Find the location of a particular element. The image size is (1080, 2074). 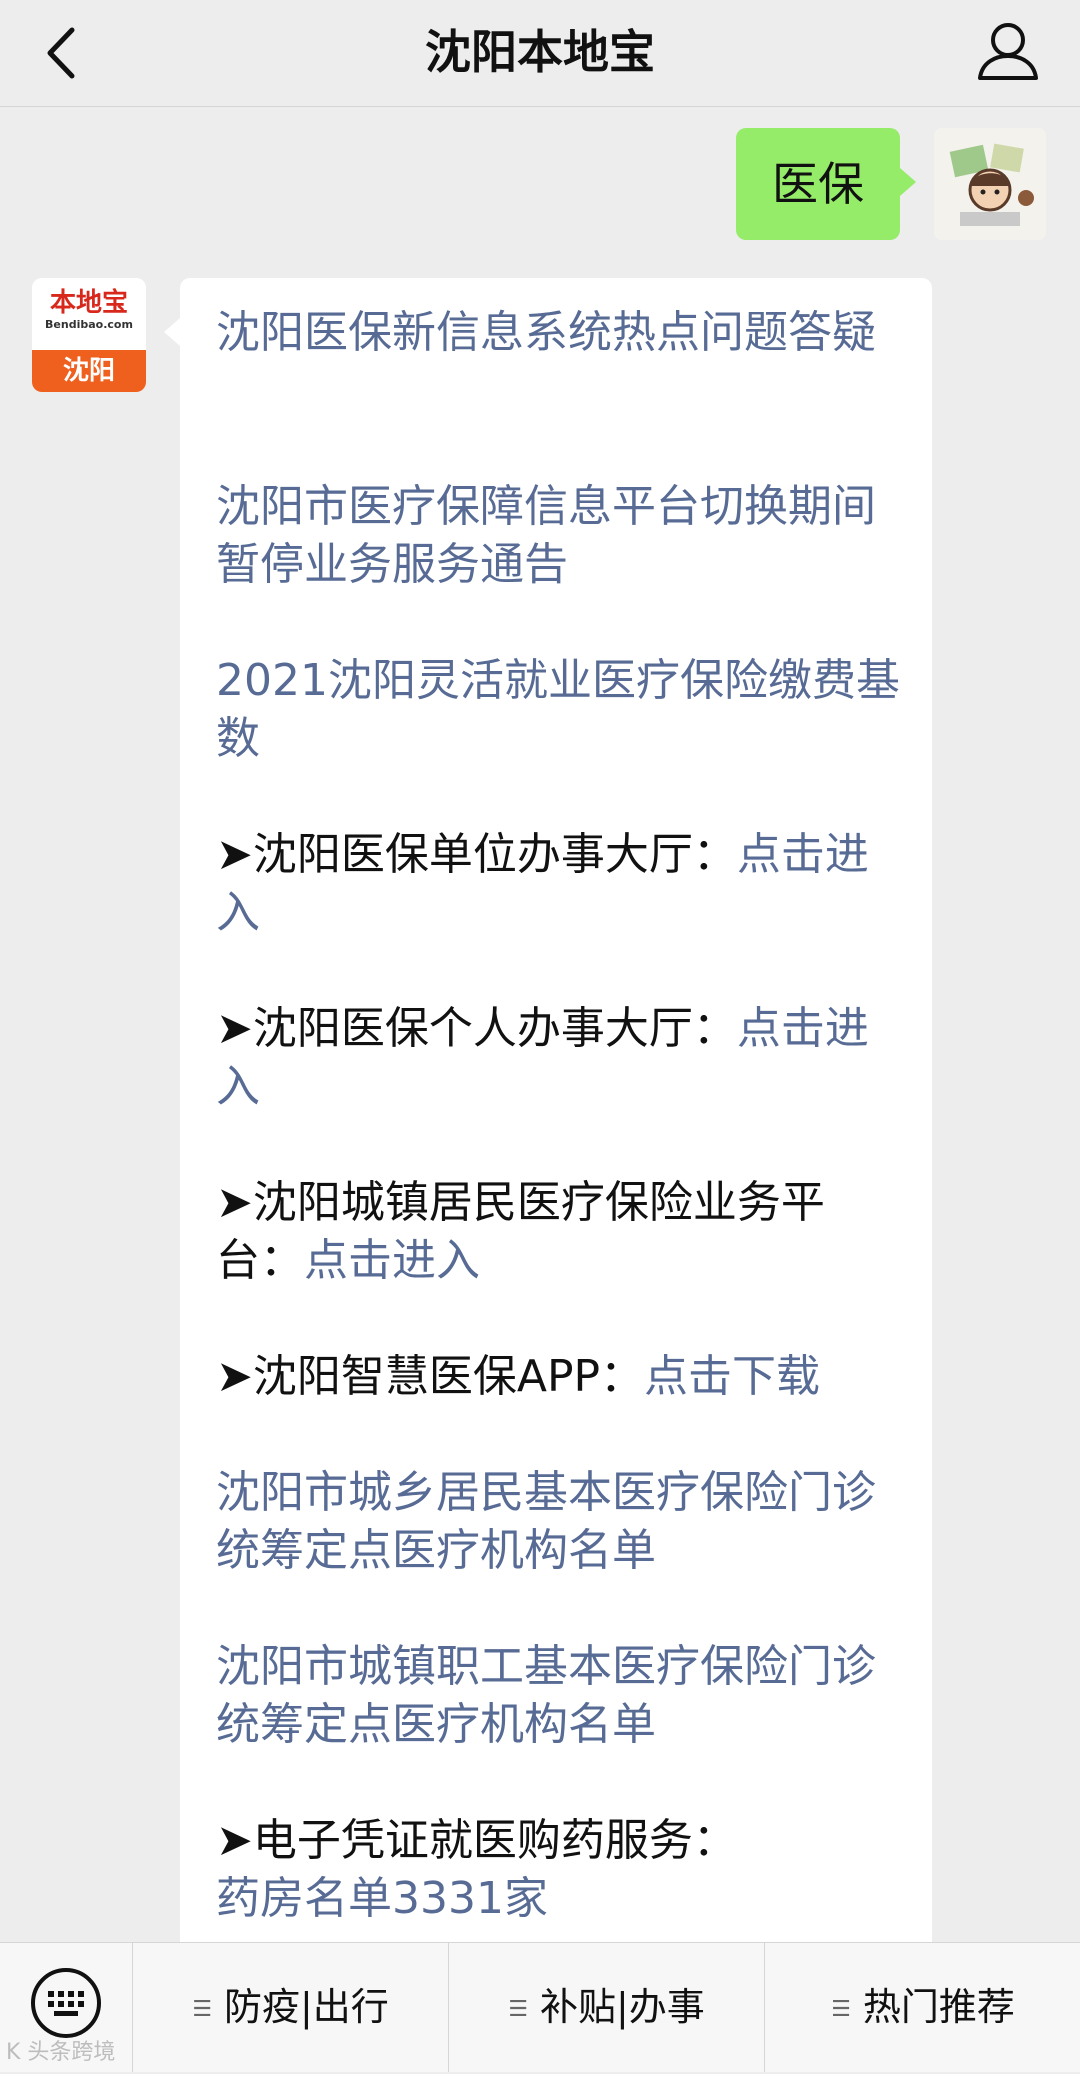

avatar-logo-text: 本地宝 is located at coordinates (88, 303).